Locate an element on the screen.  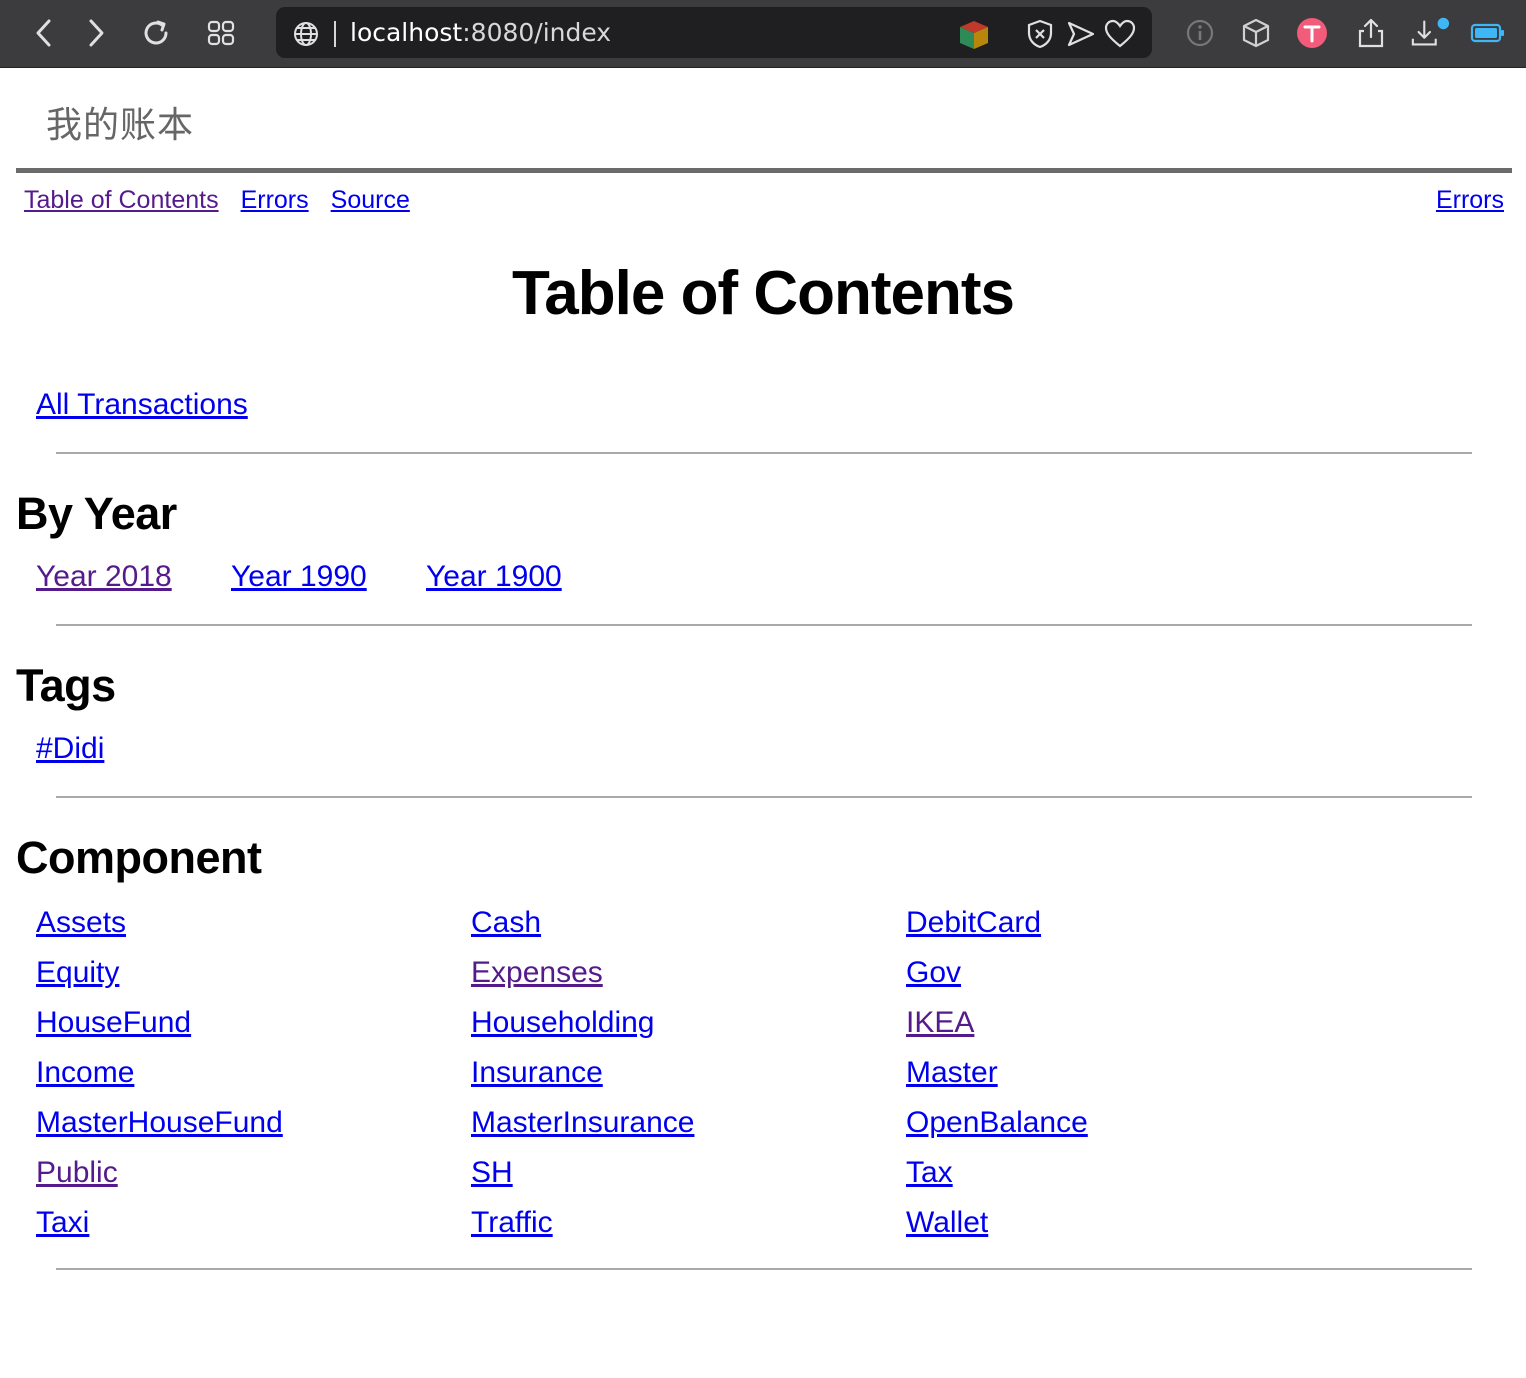
component-link: Householding is located at coordinates (562, 1029).